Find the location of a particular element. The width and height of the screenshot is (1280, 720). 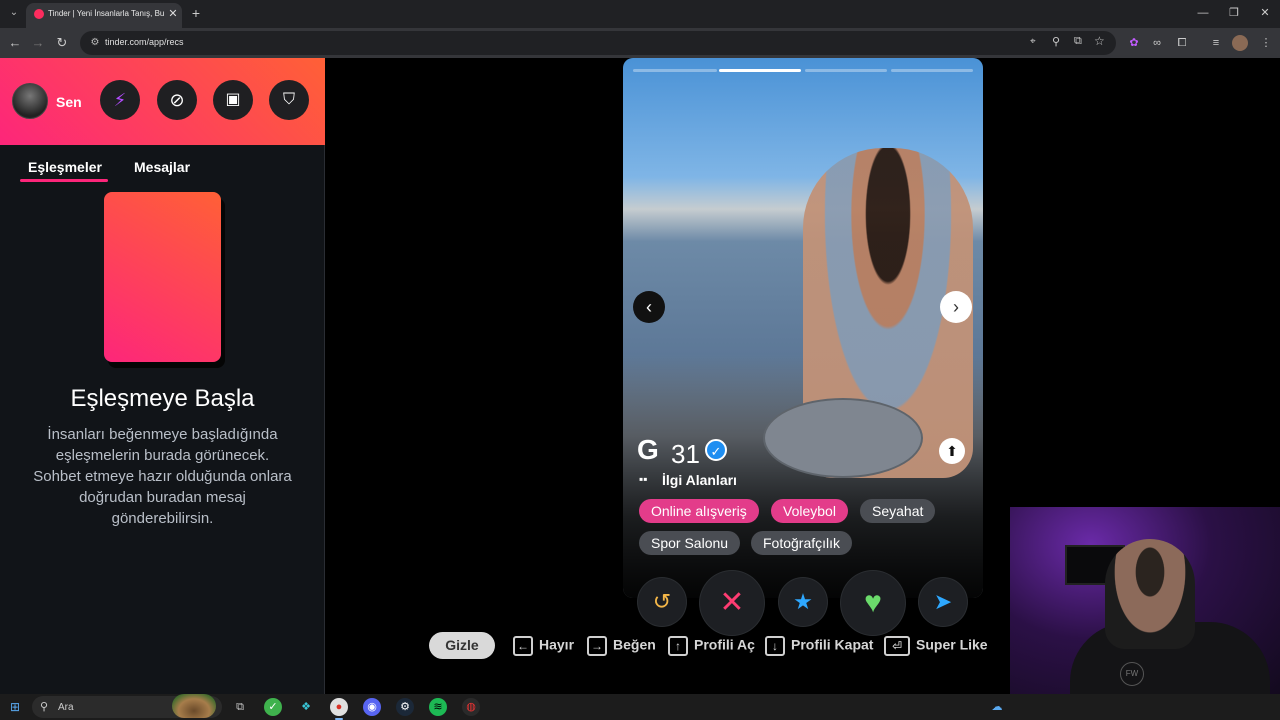

keyboard-hint-nope: ← Hayır is located at coordinates (543, 646).